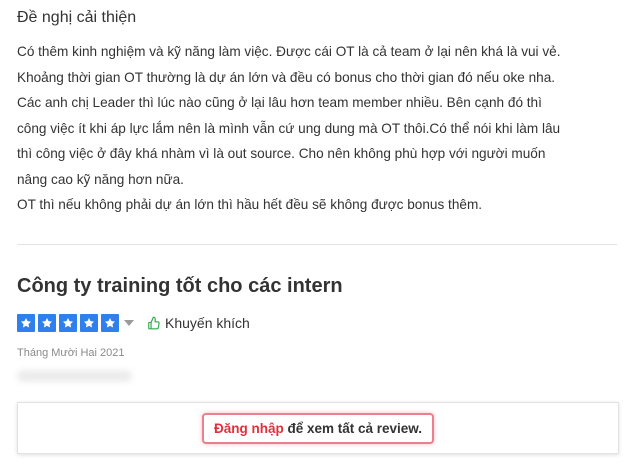 The width and height of the screenshot is (640, 471). I want to click on login-prompt: Đăng nhập để xem tất cả review., so click(318, 428).